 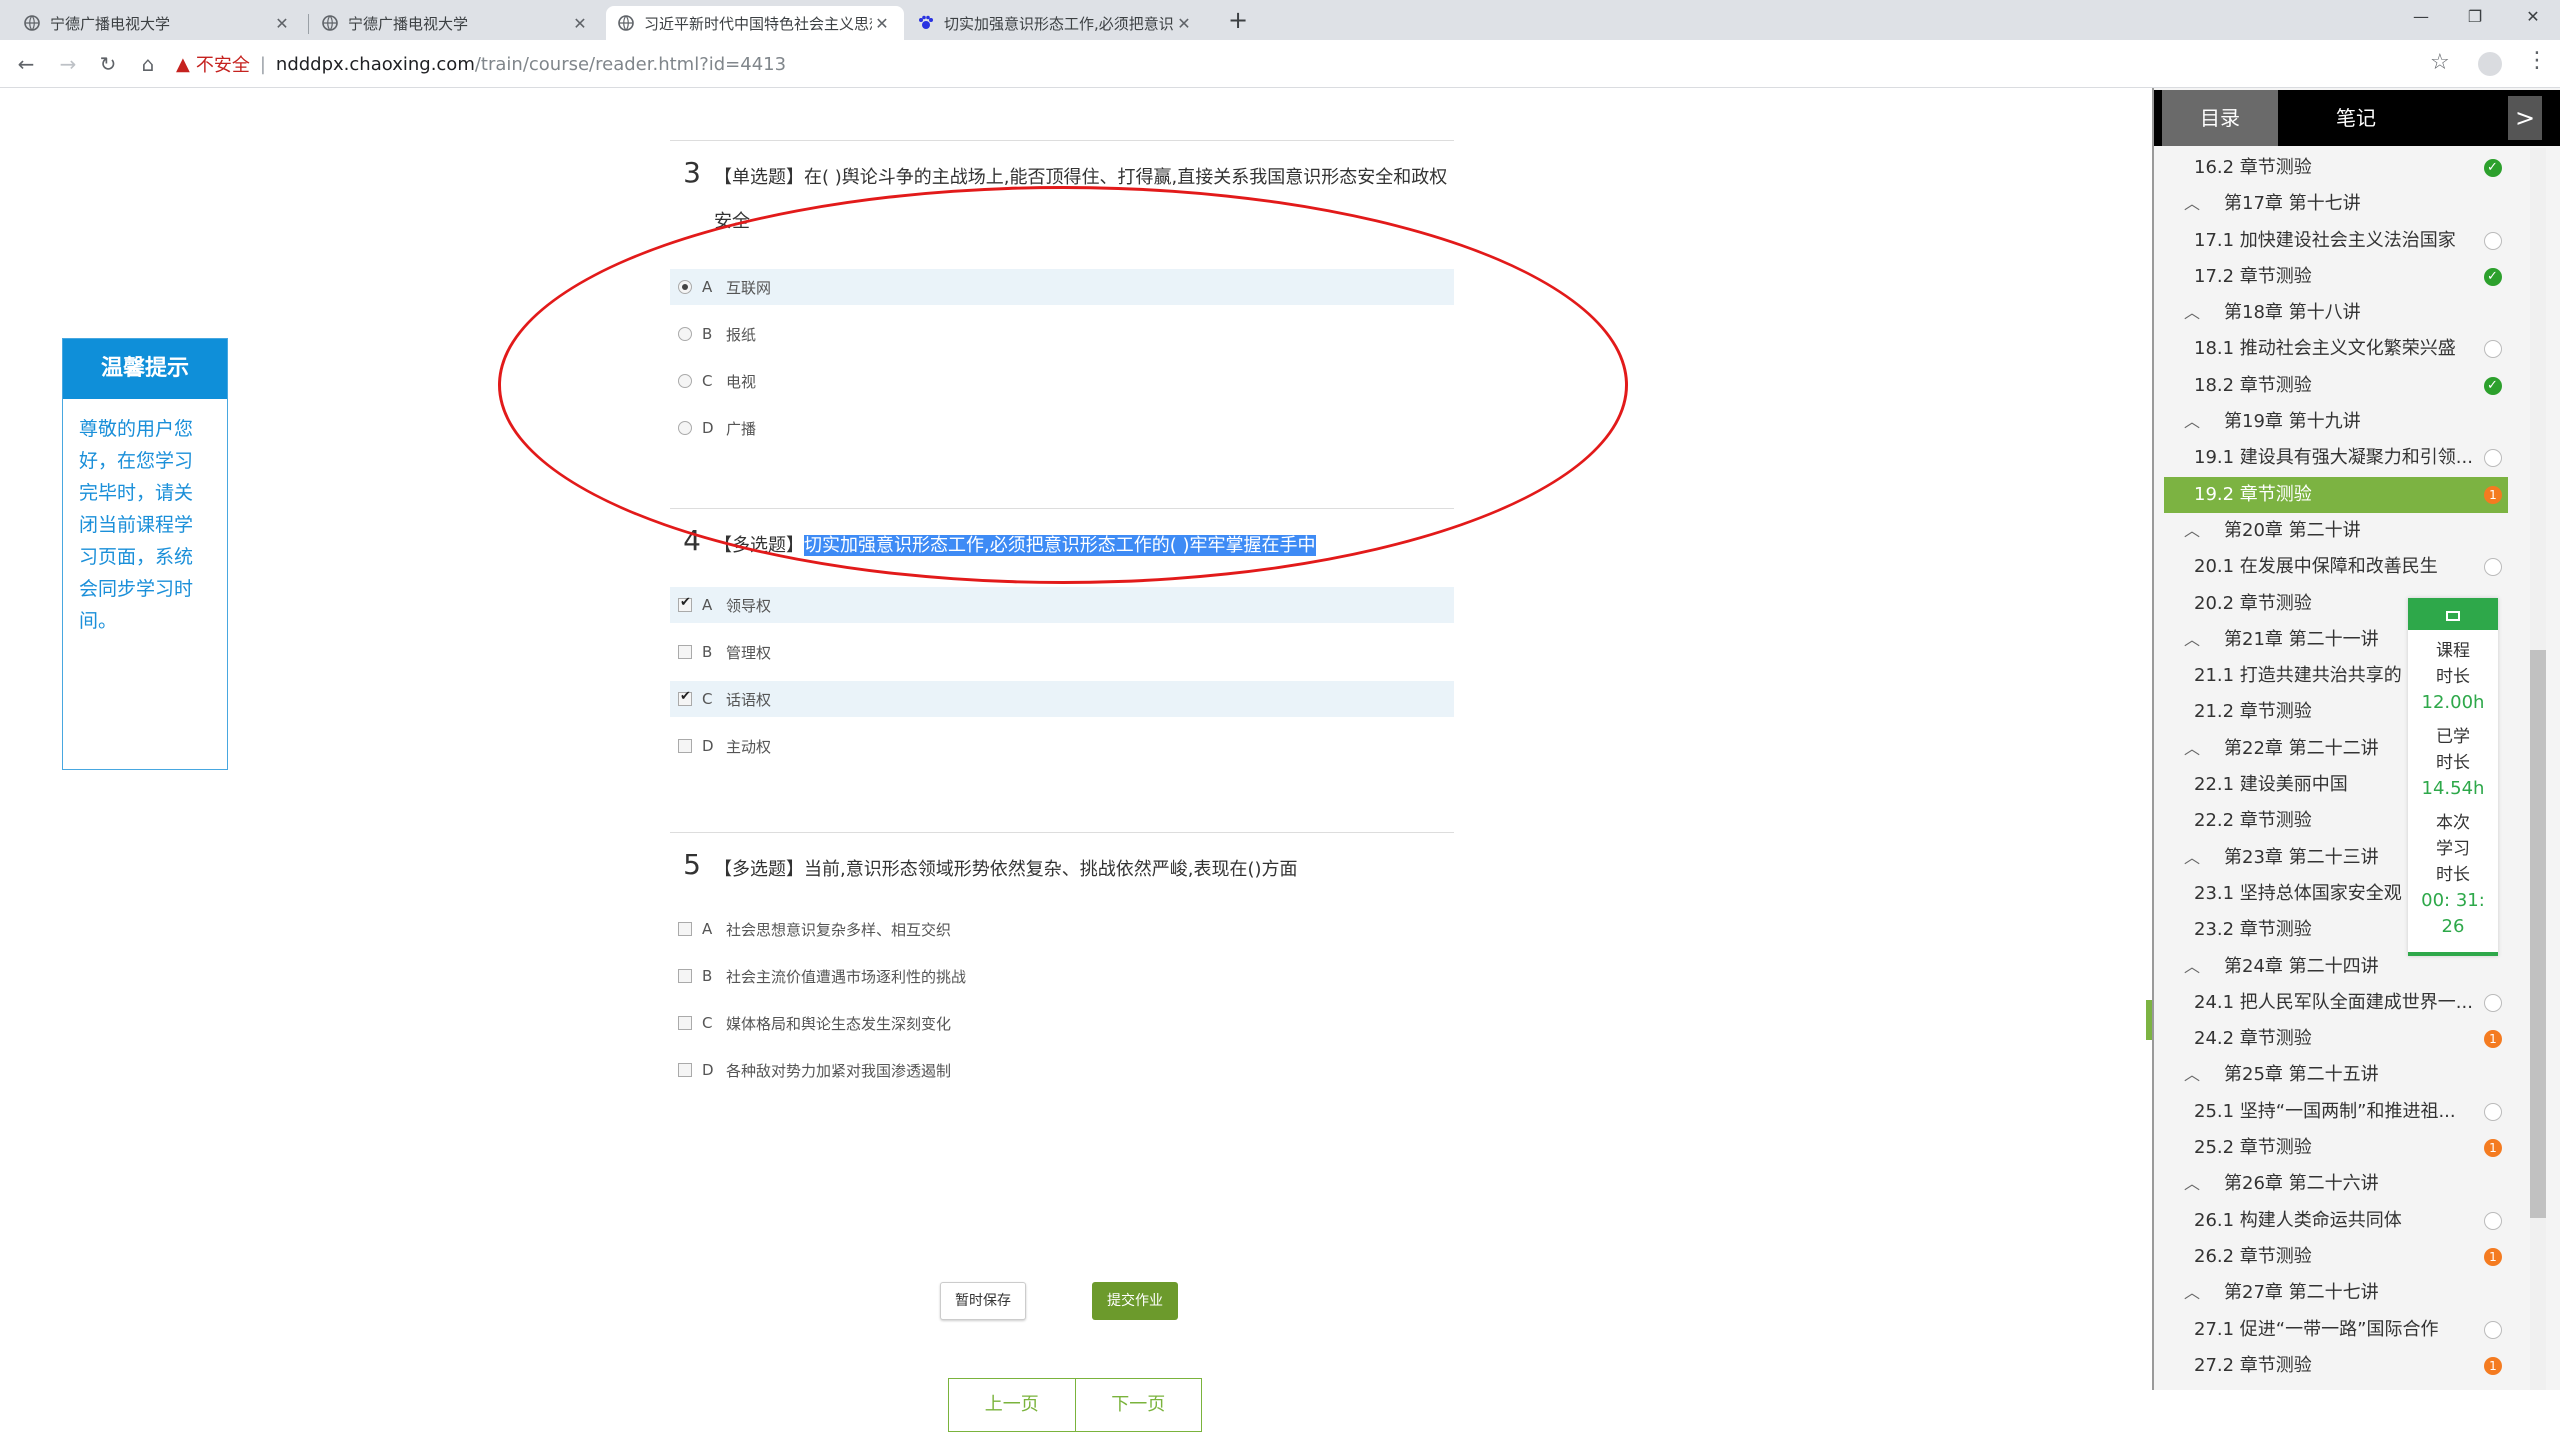 What do you see at coordinates (456, 23) in the screenshot?
I see `tab-2: 宁德广播电视大学 ✕` at bounding box center [456, 23].